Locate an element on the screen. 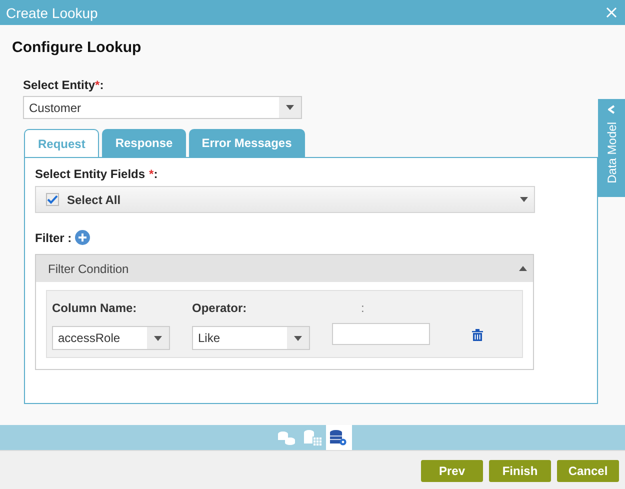 The width and height of the screenshot is (625, 489). chevron-icon is located at coordinates (611, 109).